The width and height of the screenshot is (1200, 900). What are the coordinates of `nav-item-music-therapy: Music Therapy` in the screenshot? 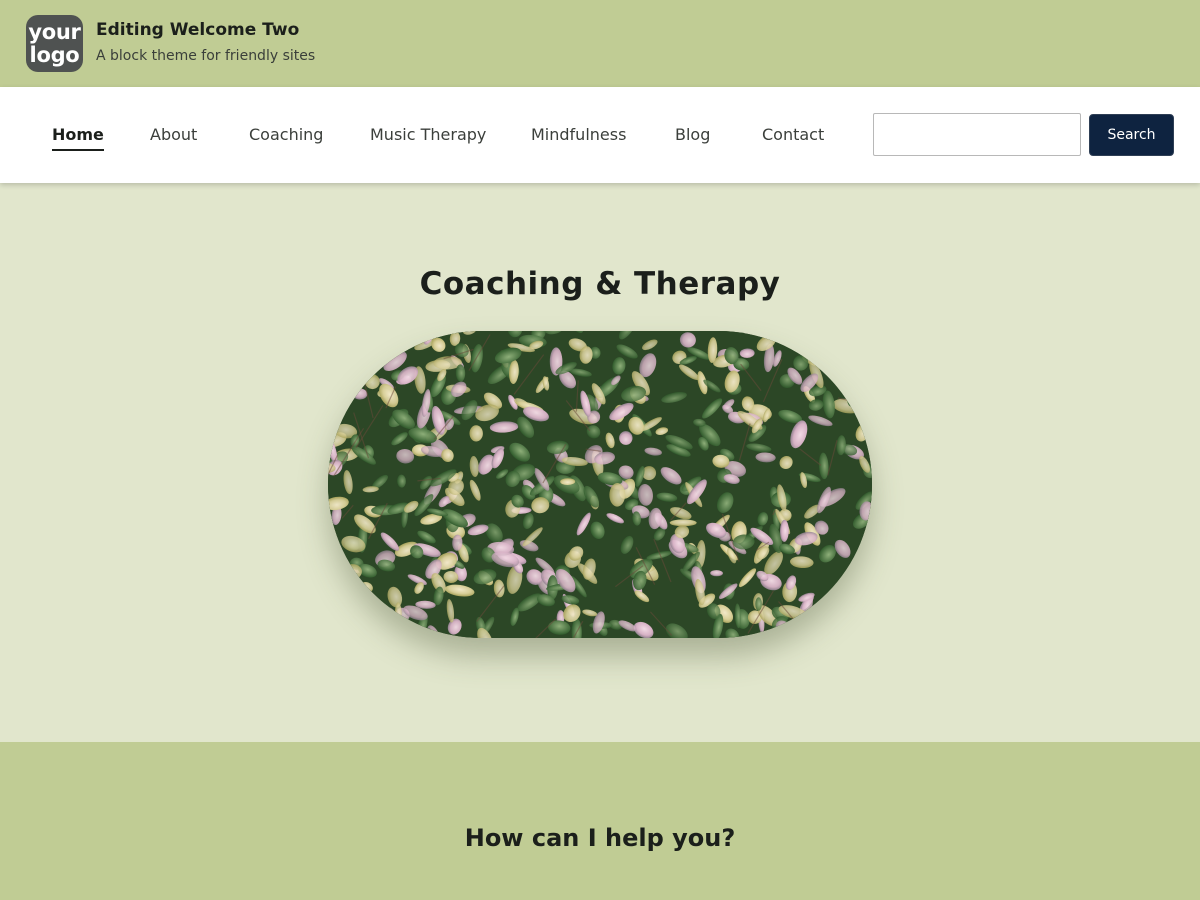 It's located at (428, 134).